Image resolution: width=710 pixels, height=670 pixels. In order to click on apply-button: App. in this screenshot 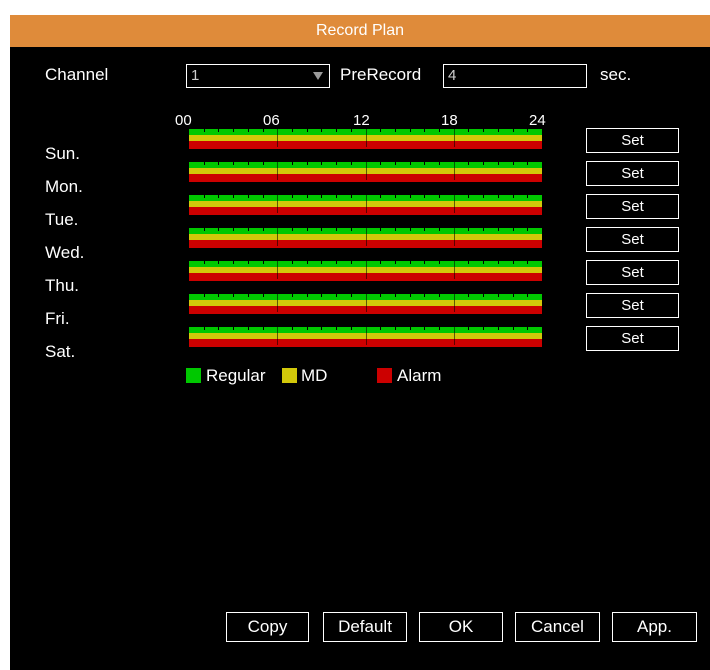, I will do `click(654, 627)`.